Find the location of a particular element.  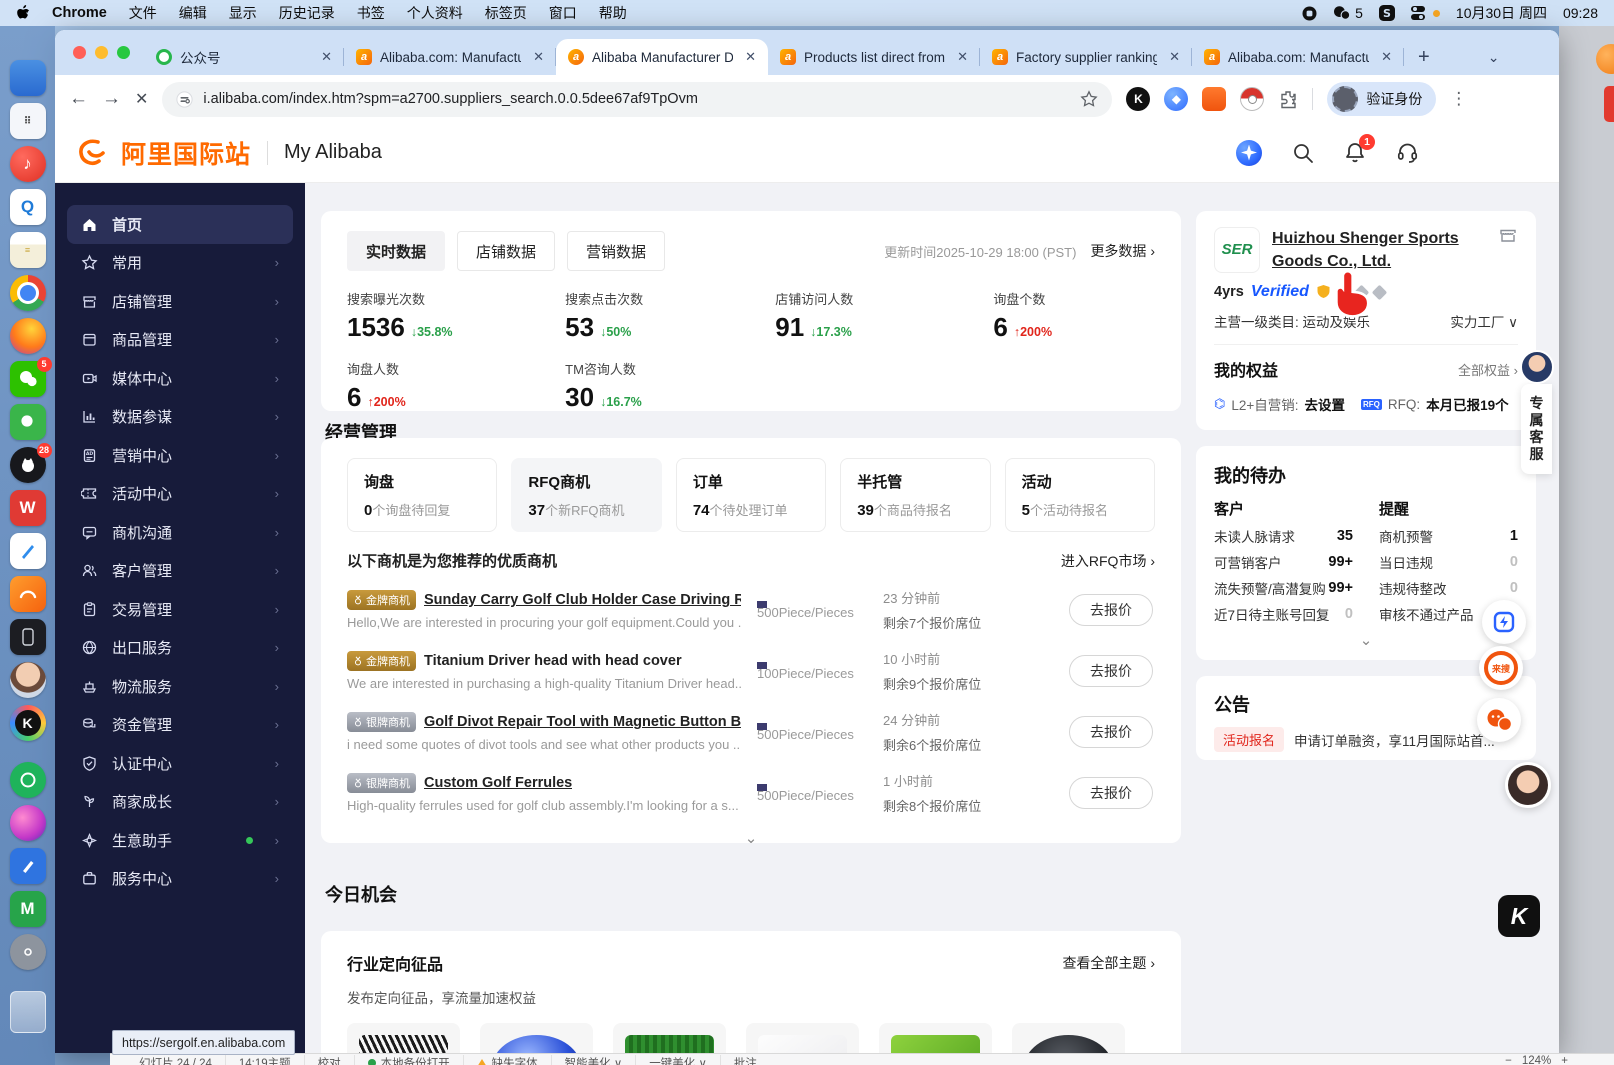

tab-marketing-data: 营销数据 is located at coordinates (616, 251).